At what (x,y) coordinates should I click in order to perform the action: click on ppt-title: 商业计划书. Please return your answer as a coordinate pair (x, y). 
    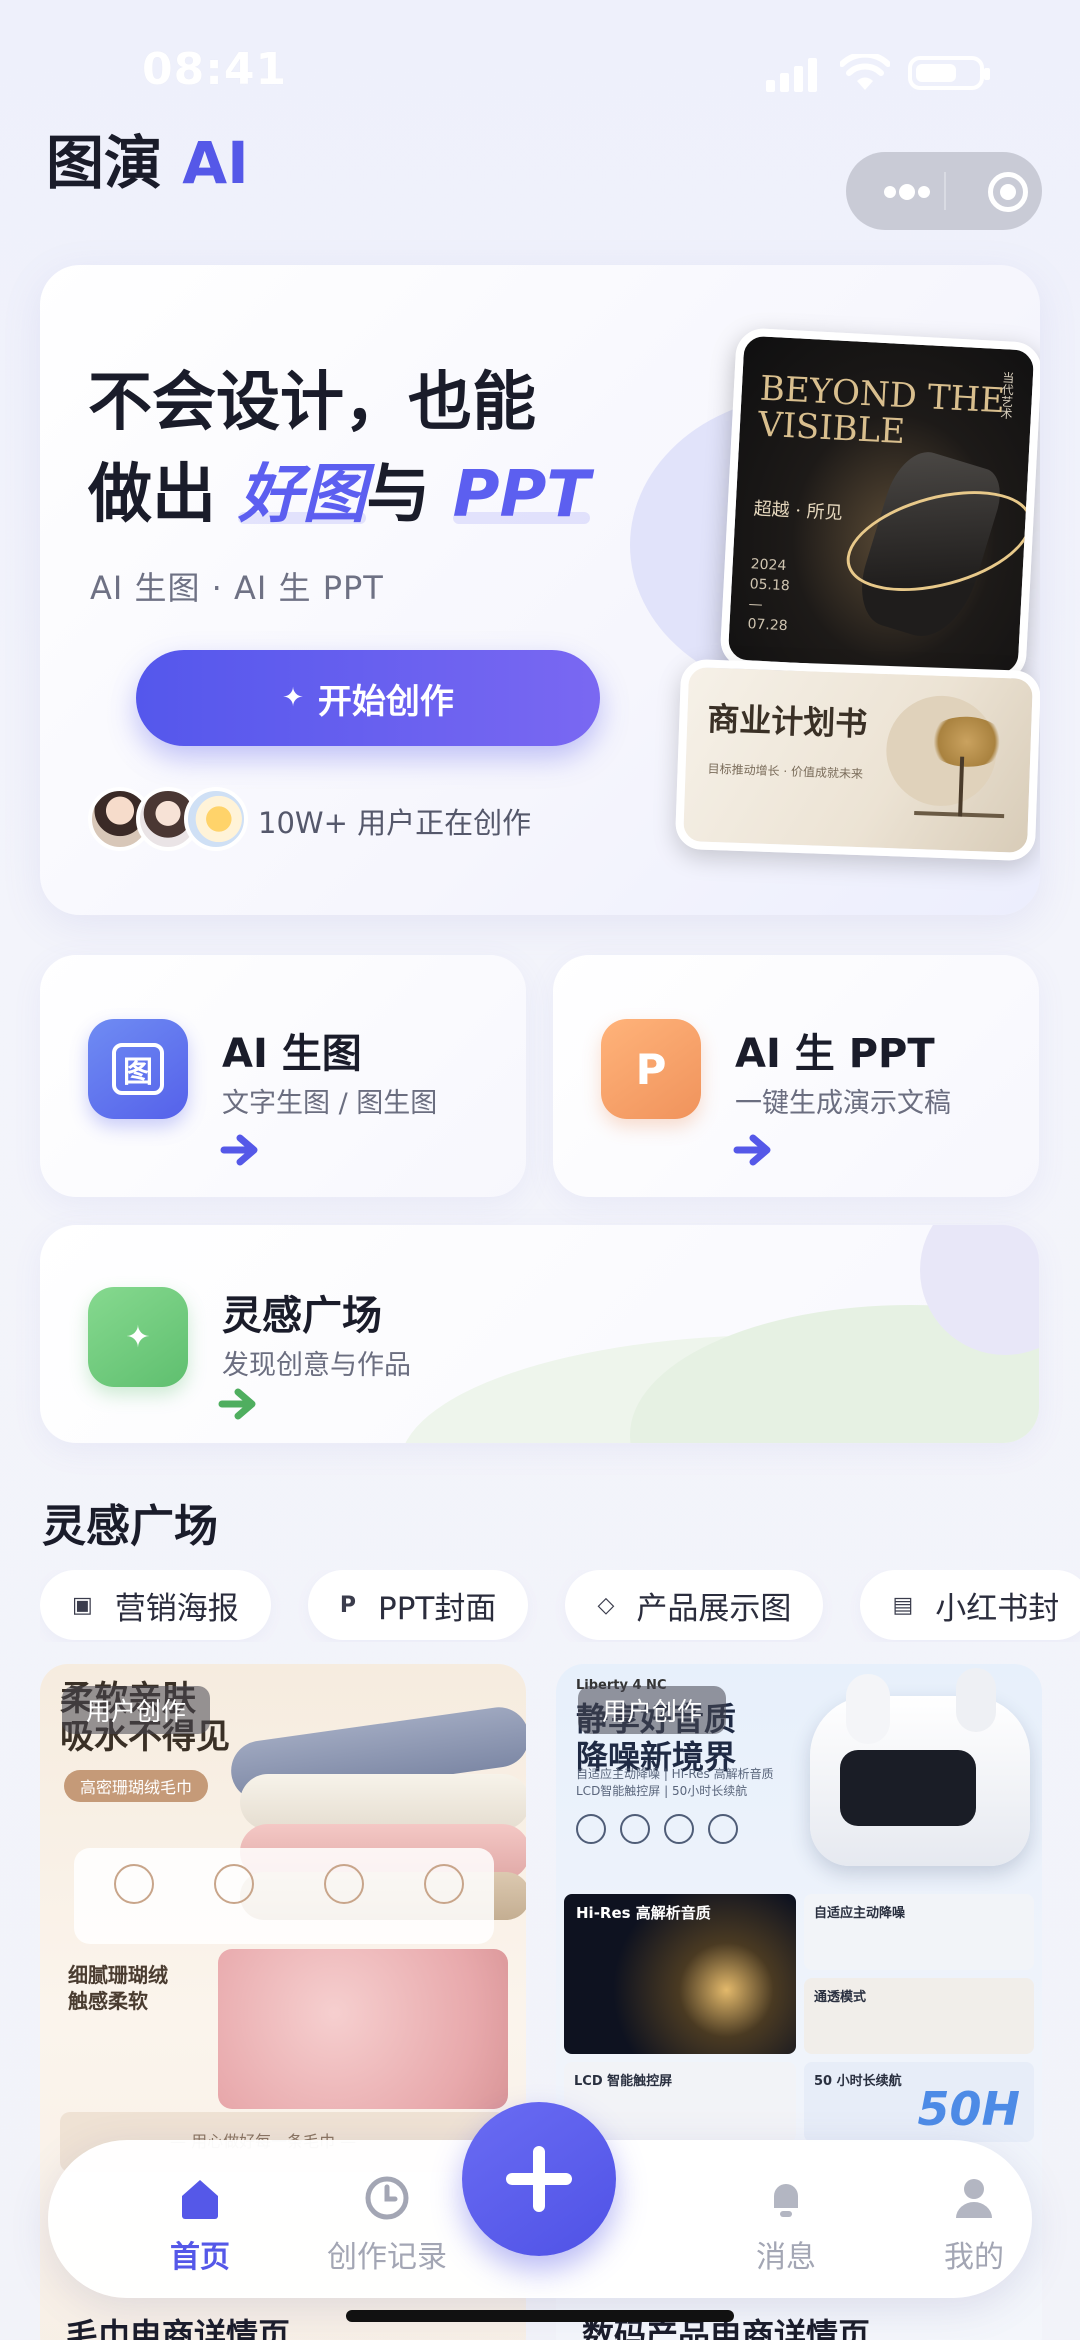
    Looking at the image, I should click on (787, 721).